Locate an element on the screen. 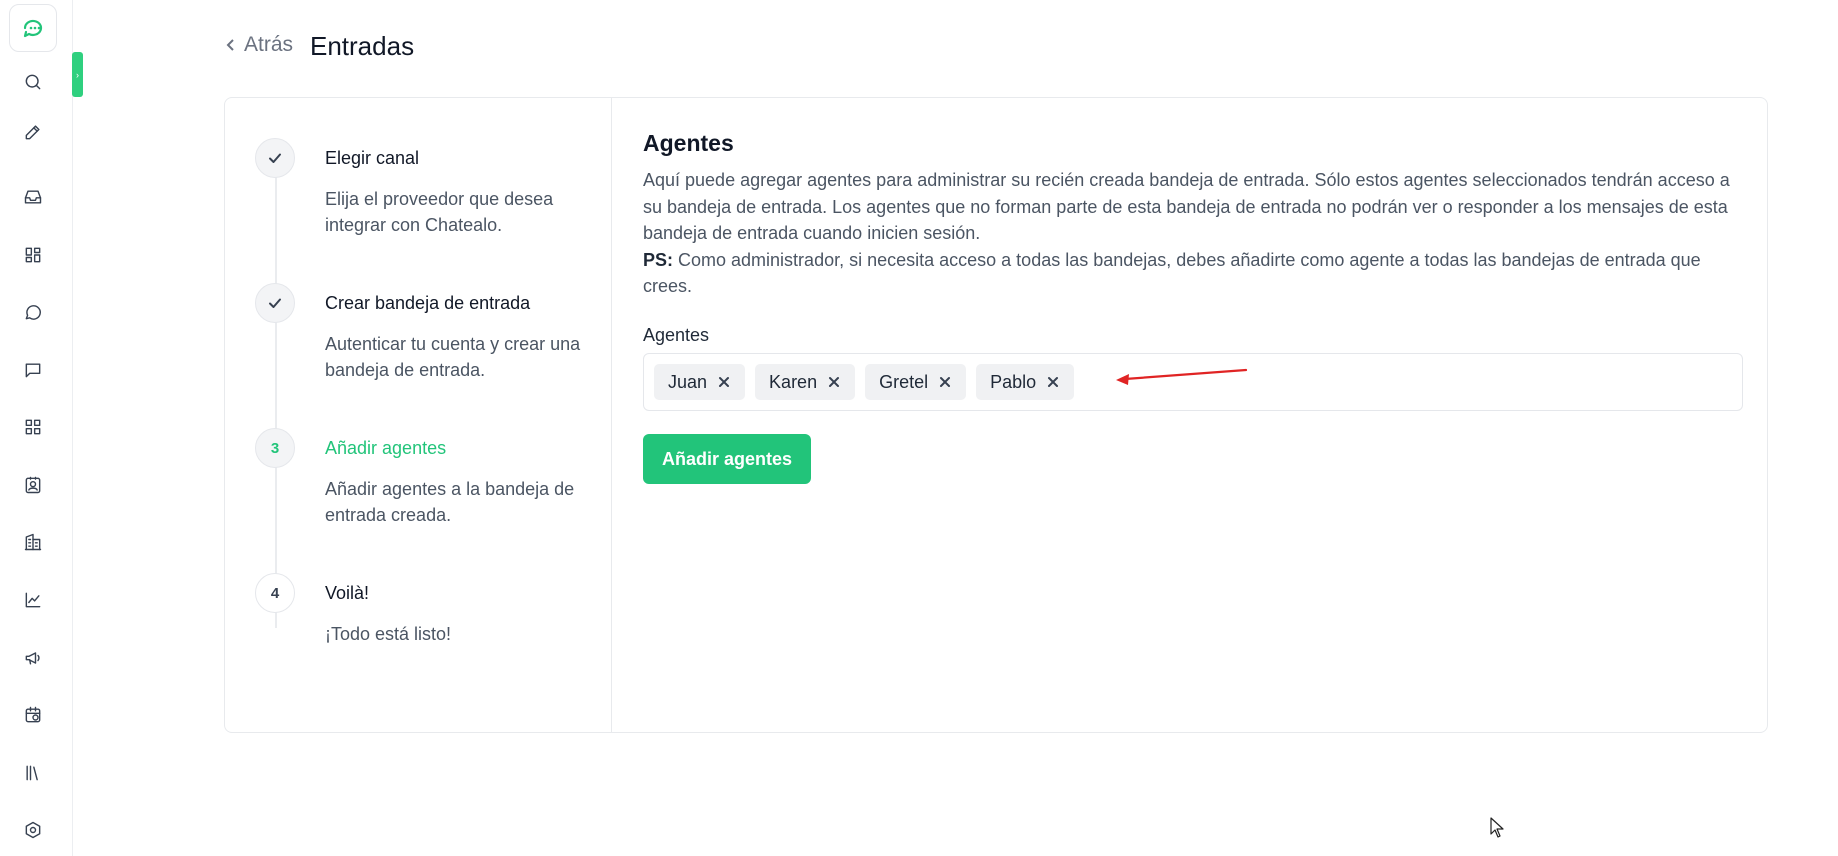 The width and height of the screenshot is (1838, 856). dashboard-icon is located at coordinates (33, 255).